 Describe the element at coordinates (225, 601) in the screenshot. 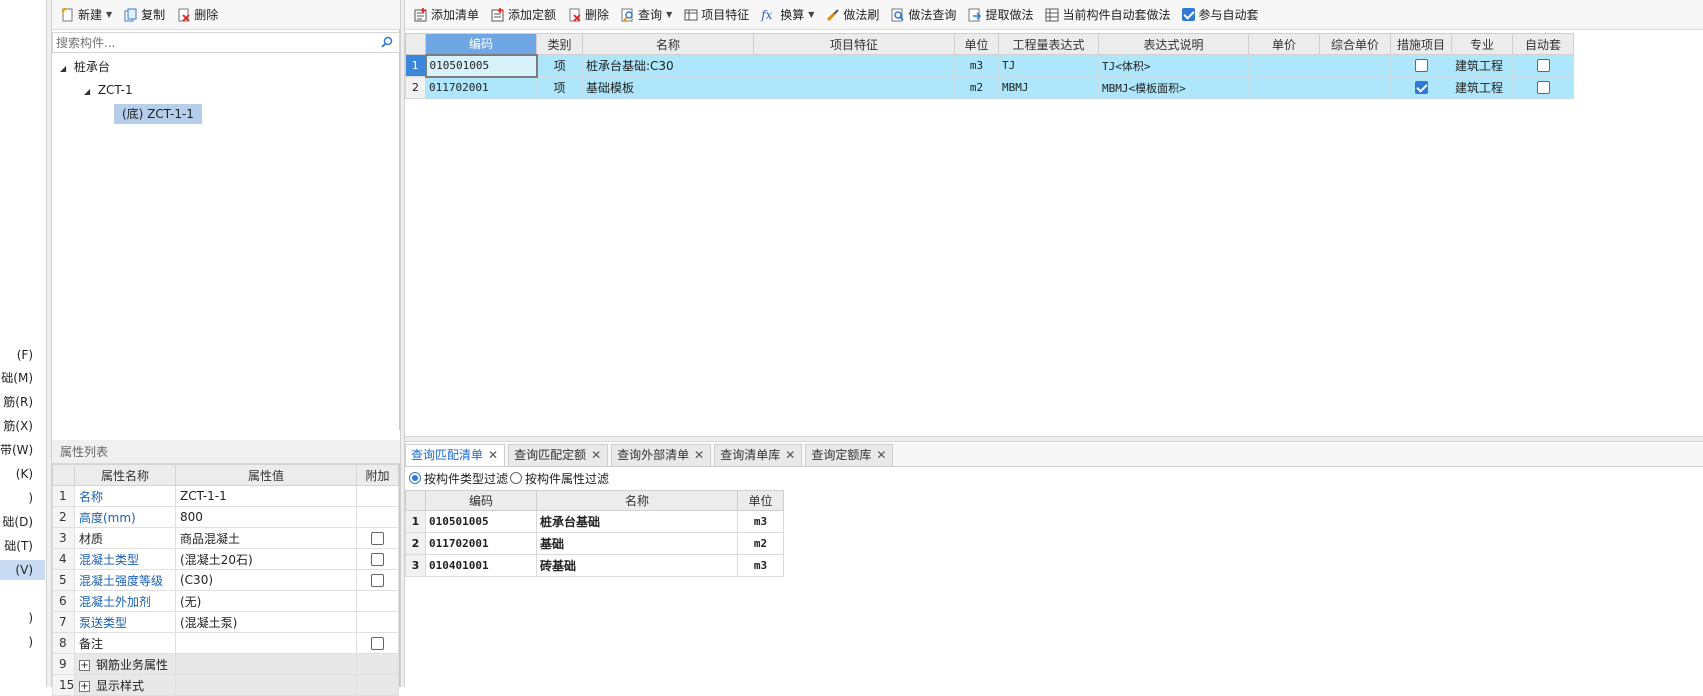

I see `property-row: 6 混凝土外加剂 (无)` at that location.